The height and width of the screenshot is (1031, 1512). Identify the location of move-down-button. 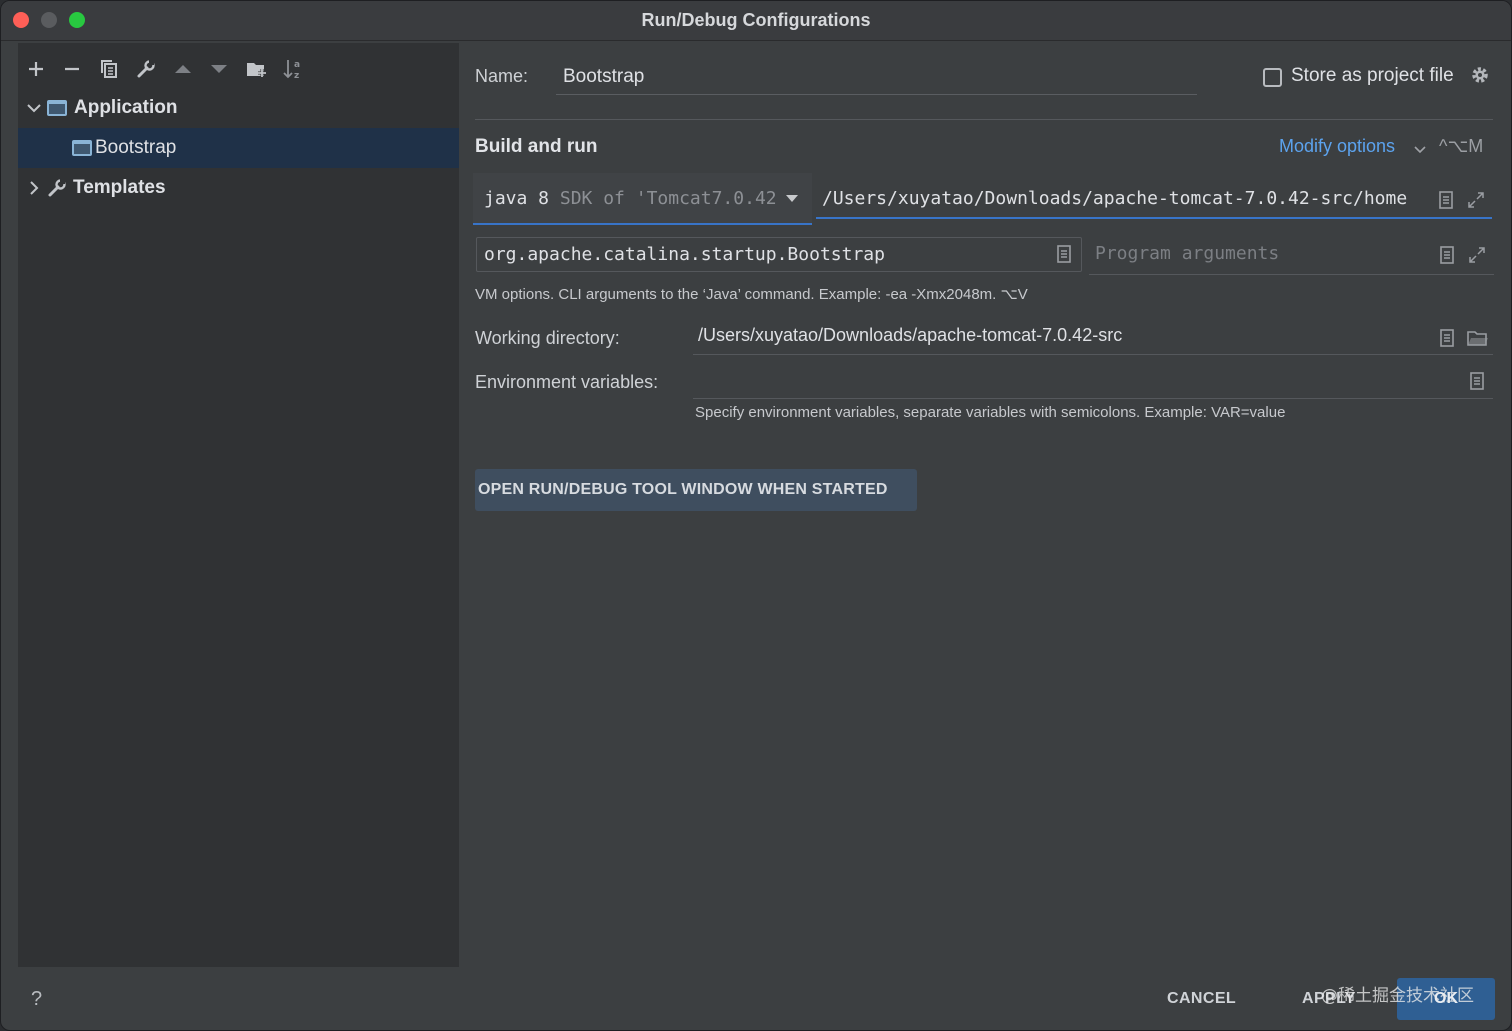
(219, 69).